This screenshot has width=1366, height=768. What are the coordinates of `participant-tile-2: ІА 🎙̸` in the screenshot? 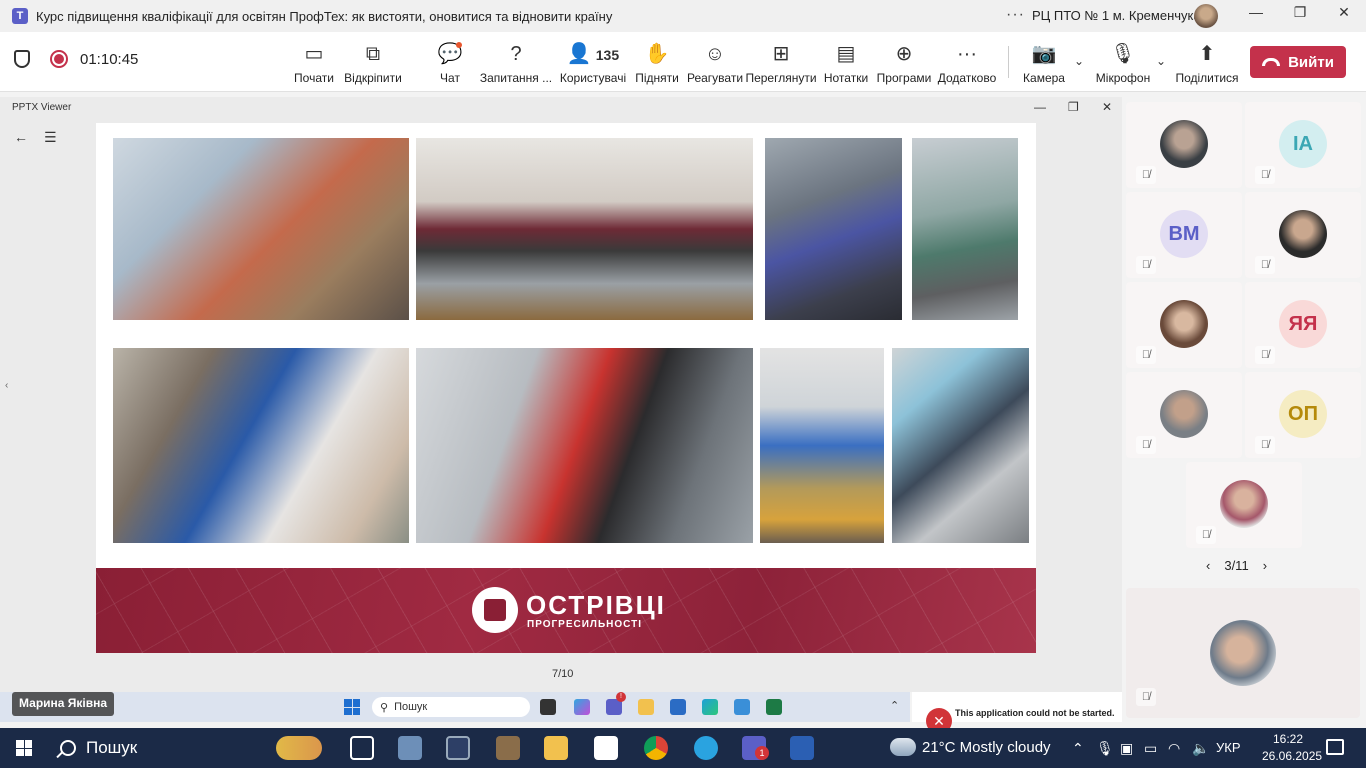 It's located at (1303, 145).